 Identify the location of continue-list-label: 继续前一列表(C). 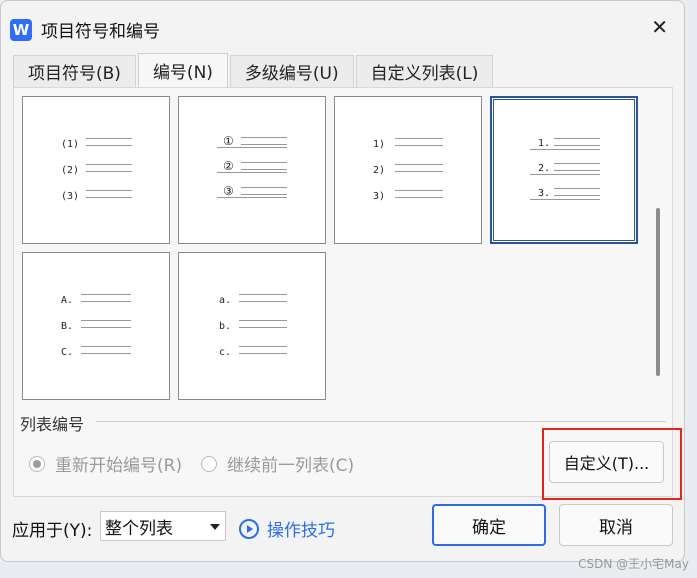
(291, 466).